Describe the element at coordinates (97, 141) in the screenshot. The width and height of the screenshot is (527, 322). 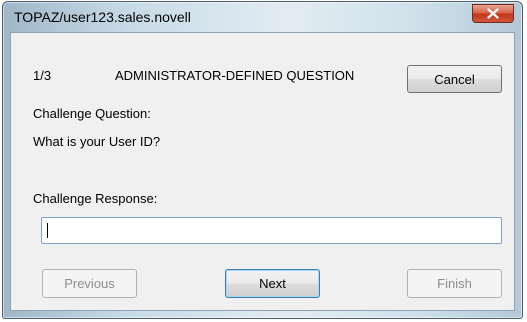
I see `challenge-question-text: What is your User ID?` at that location.